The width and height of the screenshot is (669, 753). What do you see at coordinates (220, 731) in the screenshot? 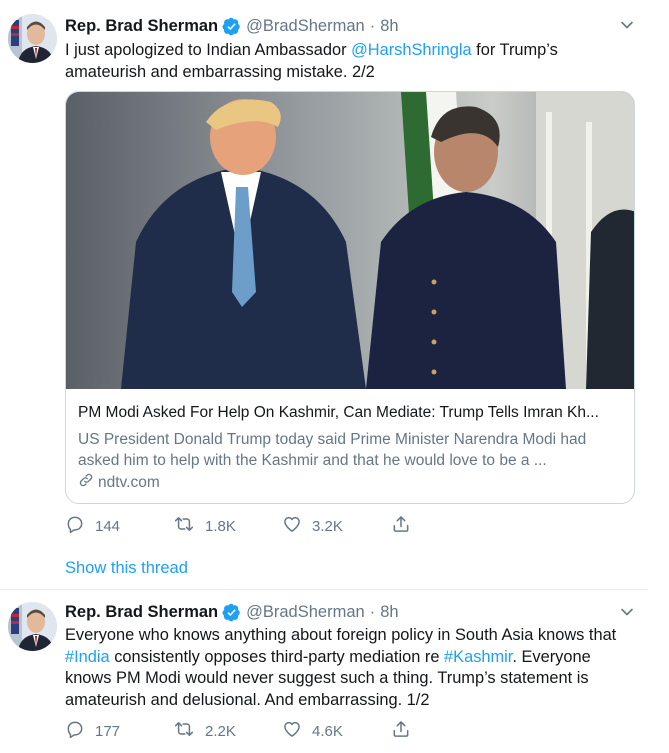
I see `retweet-count: 2.2K` at bounding box center [220, 731].